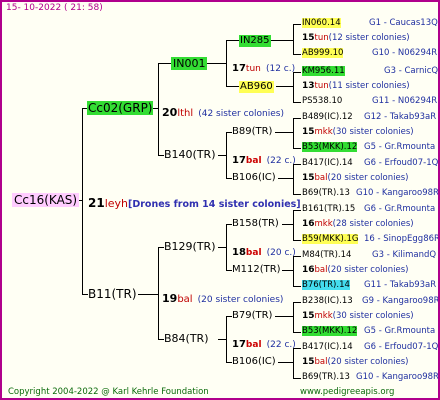 Image resolution: width=440 pixels, height=400 pixels. Describe the element at coordinates (120, 108) in the screenshot. I see `father-queen: Cc02(GRP)` at that location.